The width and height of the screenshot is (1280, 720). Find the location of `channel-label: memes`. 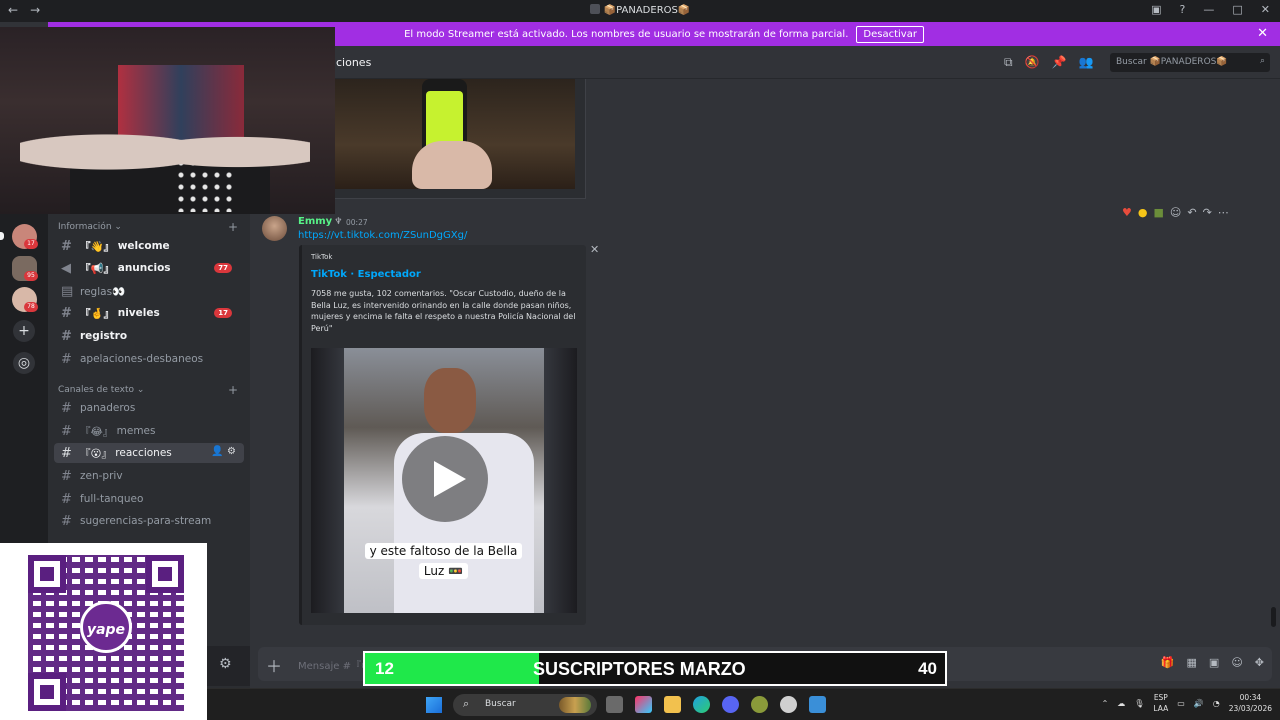

channel-label: memes is located at coordinates (136, 431).